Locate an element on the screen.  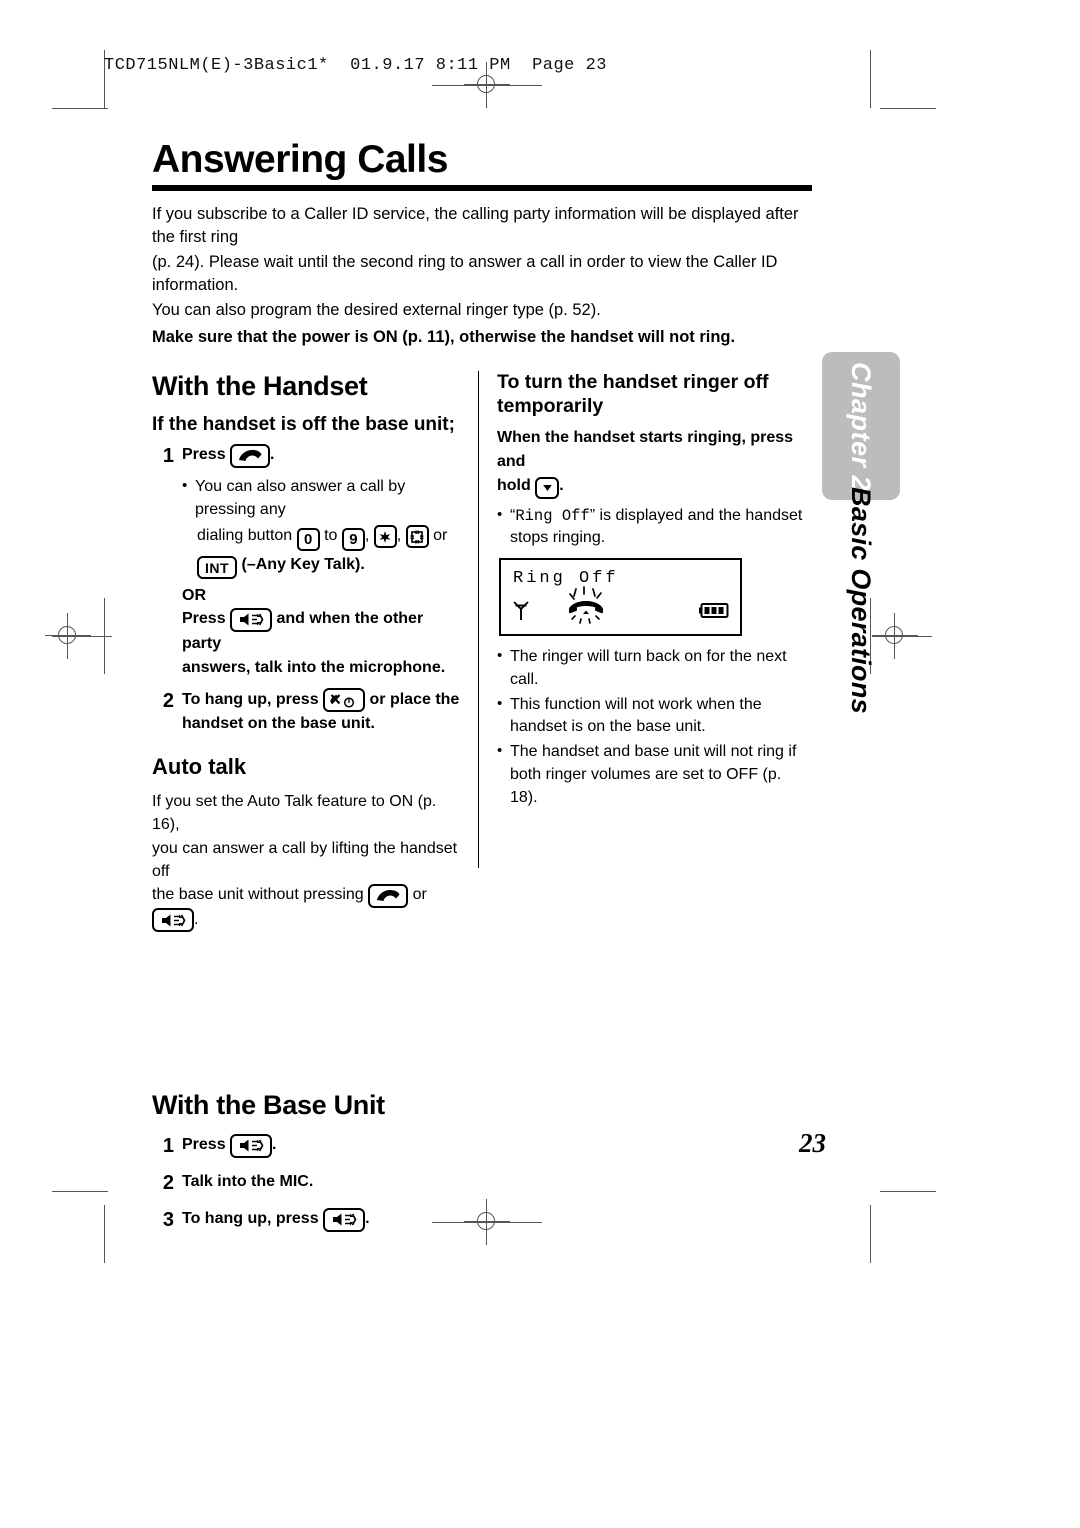
crop-mark-top-right-vertical is located at coordinates (870, 79).